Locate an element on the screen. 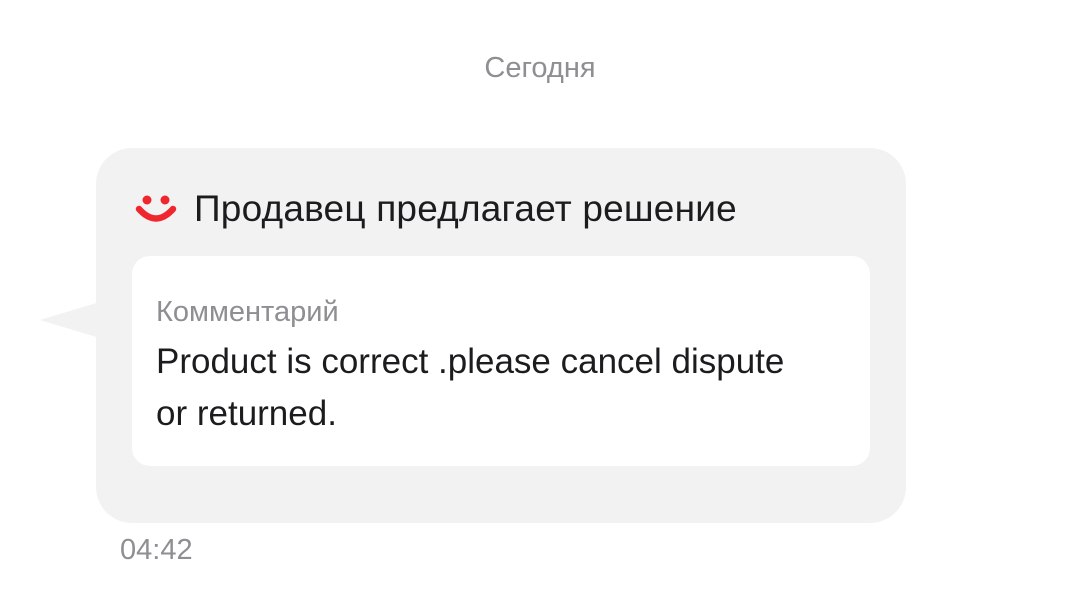 This screenshot has width=1080, height=611. comment-label: Комментарий is located at coordinates (247, 312).